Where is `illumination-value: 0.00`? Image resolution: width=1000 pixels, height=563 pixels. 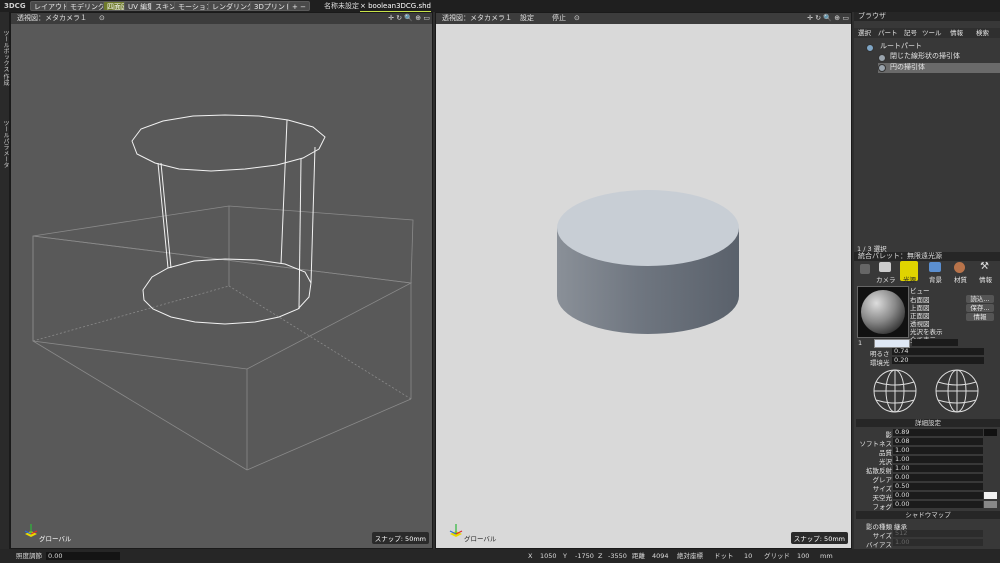
illumination-value: 0.00 is located at coordinates (55, 556).